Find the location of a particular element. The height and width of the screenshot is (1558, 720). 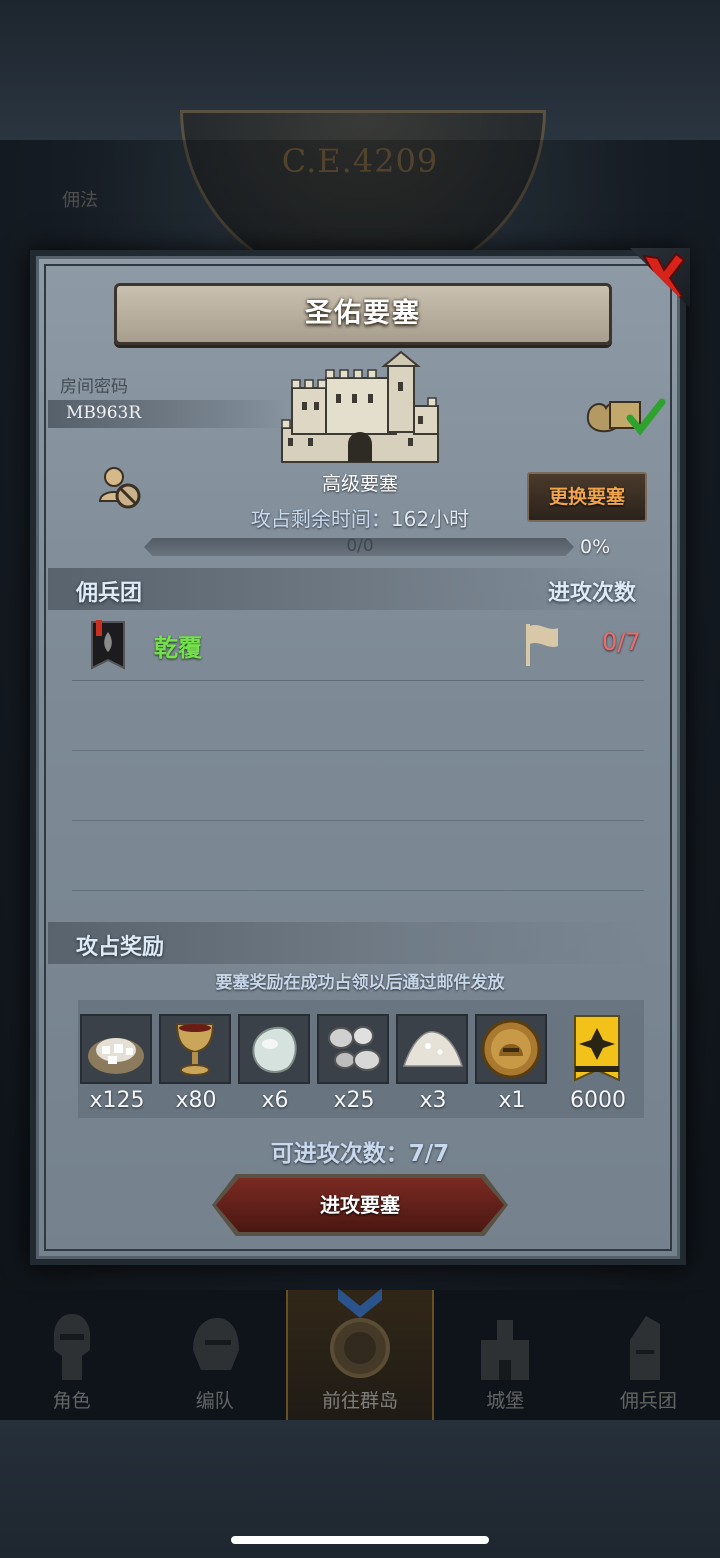

room-password-label: 房间密码 is located at coordinates (94, 387).